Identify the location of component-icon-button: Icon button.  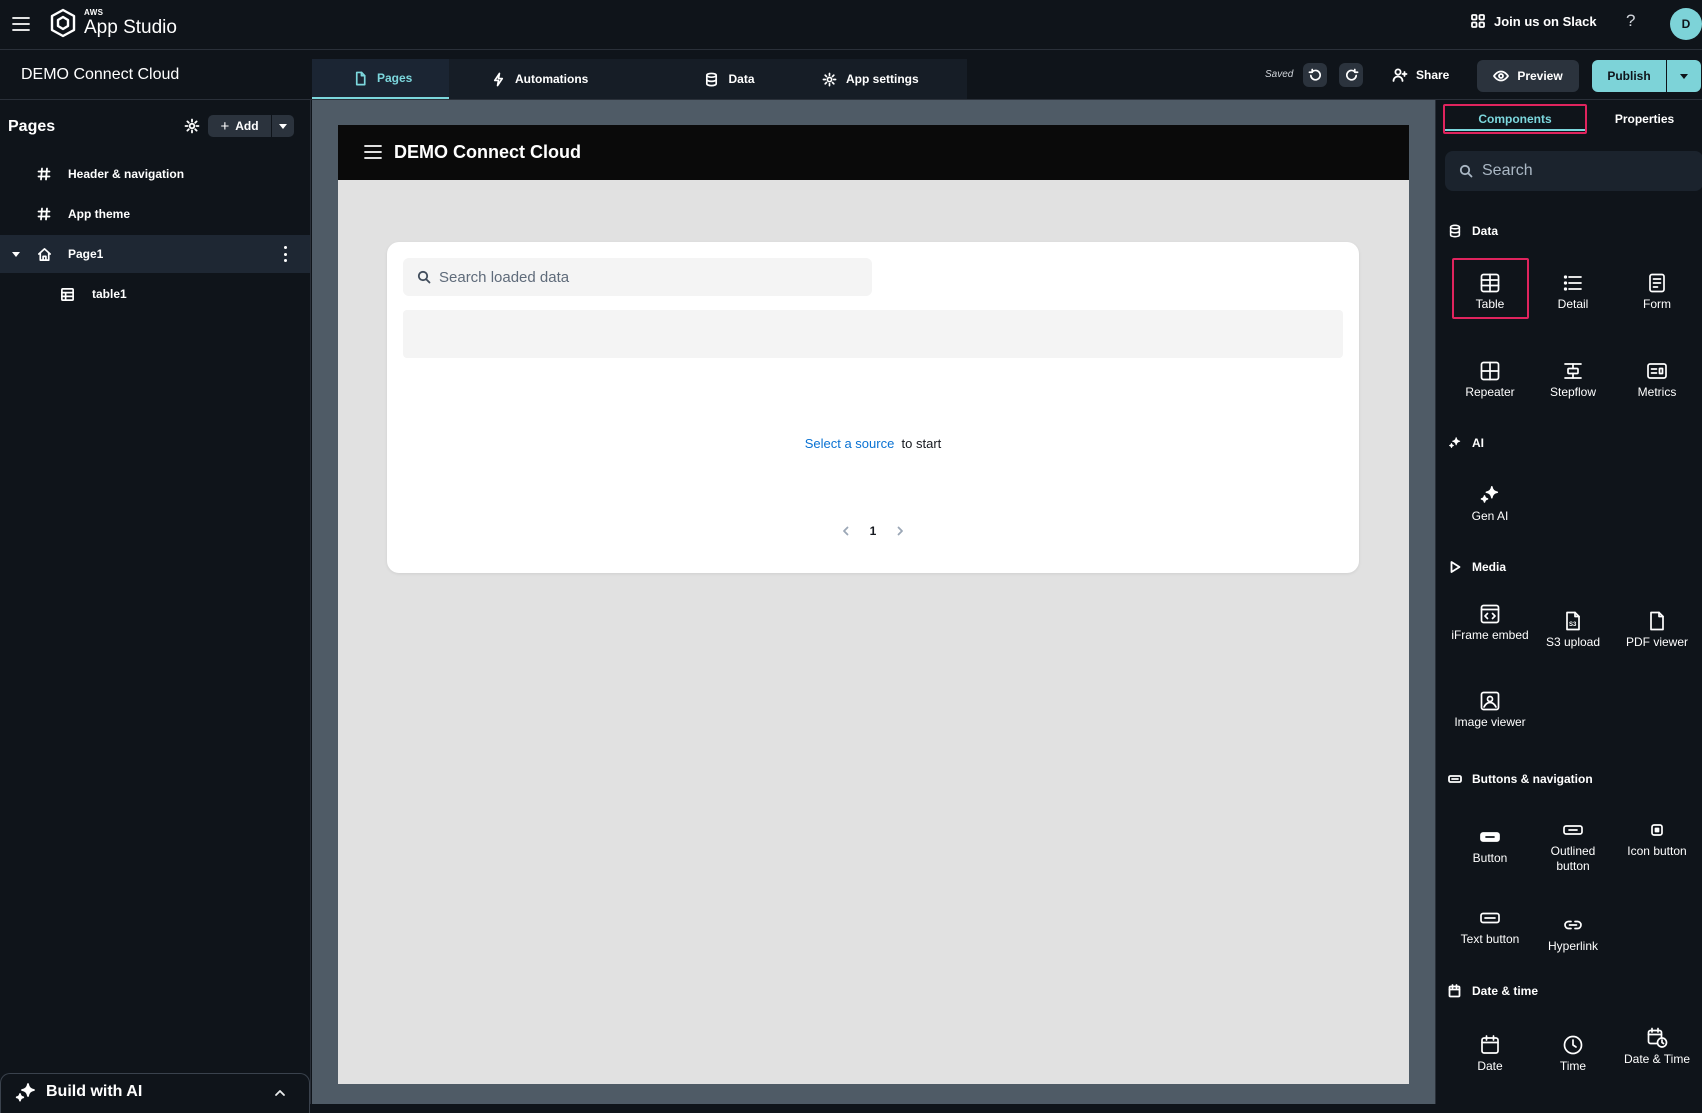
(1657, 839).